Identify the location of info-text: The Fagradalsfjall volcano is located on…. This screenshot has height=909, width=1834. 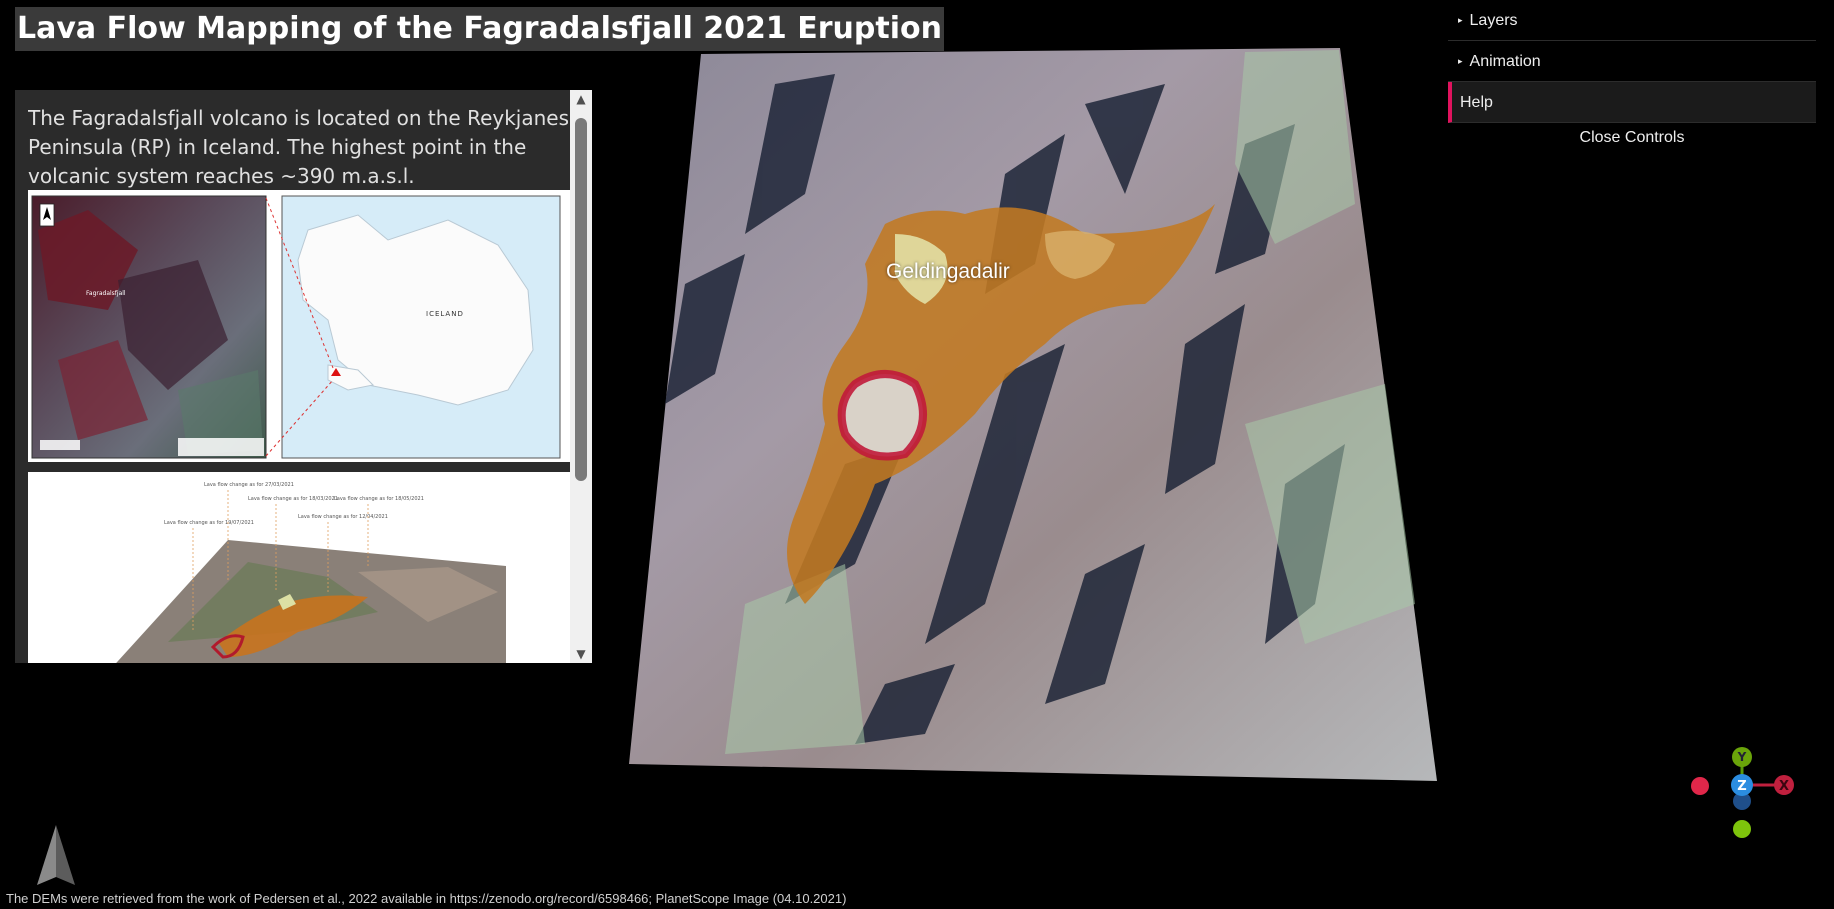
(299, 147).